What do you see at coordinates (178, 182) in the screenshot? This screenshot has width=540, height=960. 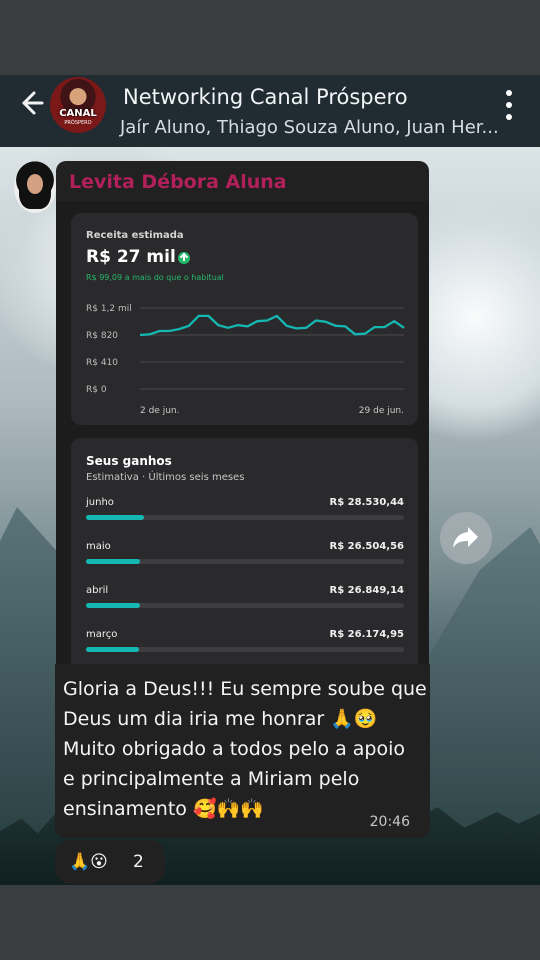 I see `sender-name: Levita Débora Aluna` at bounding box center [178, 182].